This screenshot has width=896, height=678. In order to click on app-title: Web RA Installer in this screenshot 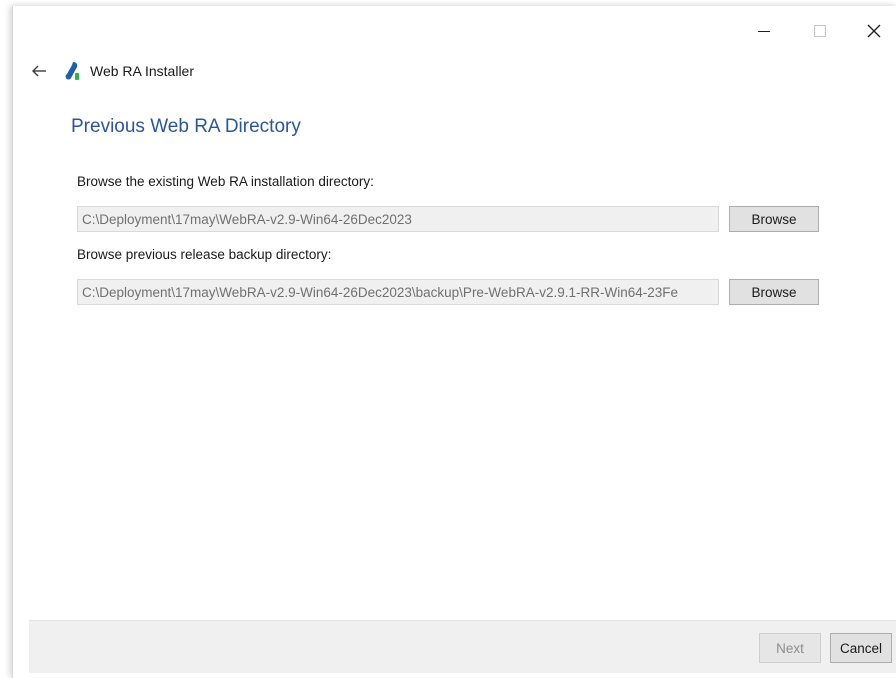, I will do `click(142, 71)`.